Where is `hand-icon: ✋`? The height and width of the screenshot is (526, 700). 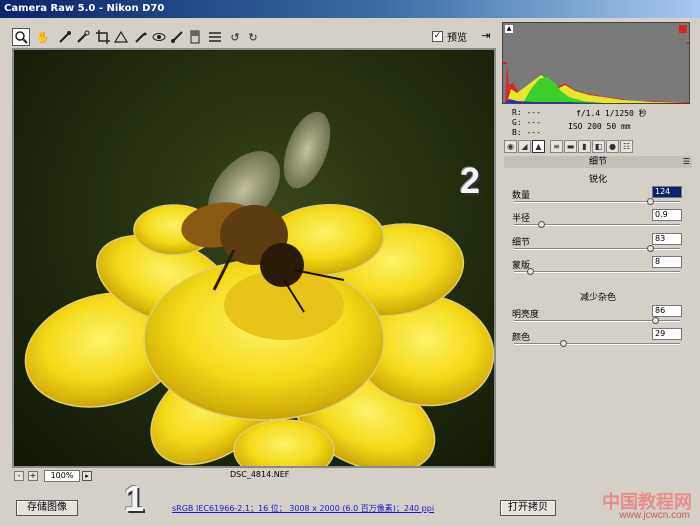
hand-icon: ✋ is located at coordinates (43, 37).